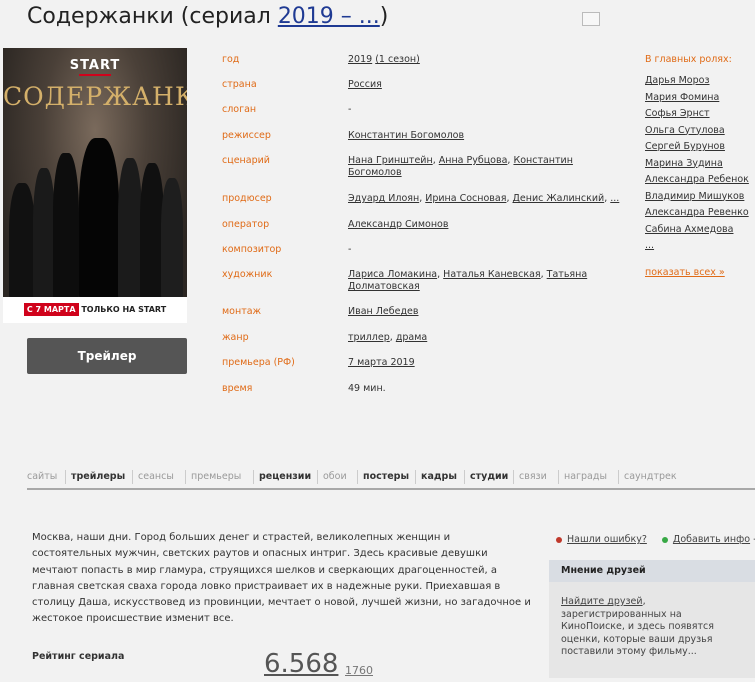 This screenshot has width=755, height=682. Describe the element at coordinates (95, 67) in the screenshot. I see `poster-brand: START` at that location.